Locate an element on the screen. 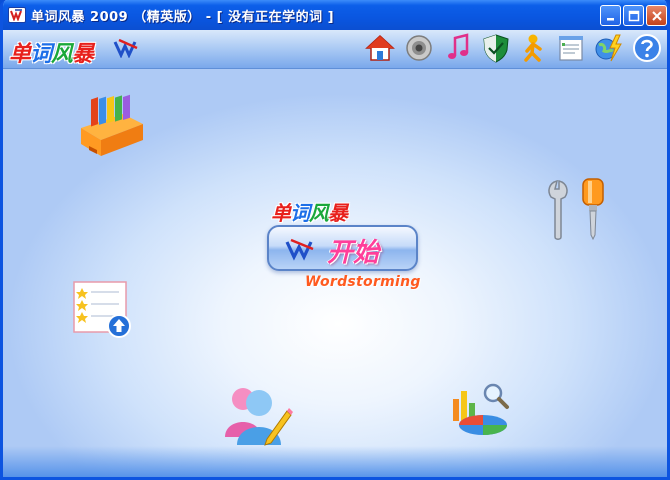 This screenshot has width=670, height=480. center-logo: 单词风暴 is located at coordinates (309, 213).